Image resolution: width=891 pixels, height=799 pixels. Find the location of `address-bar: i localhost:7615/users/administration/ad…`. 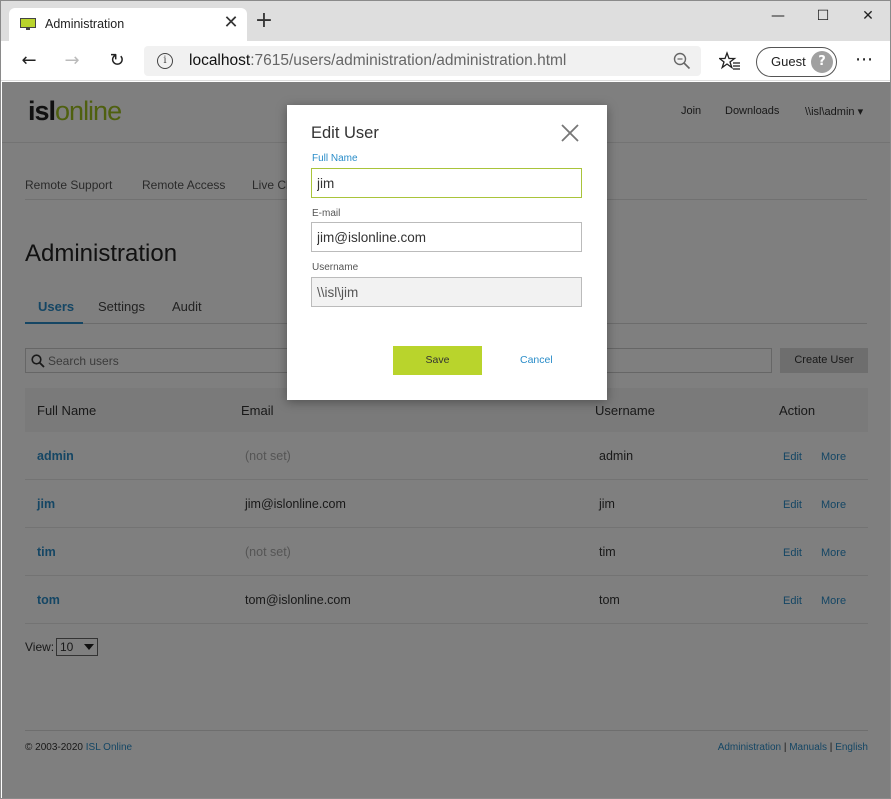

address-bar: i localhost:7615/users/administration/ad… is located at coordinates (422, 61).